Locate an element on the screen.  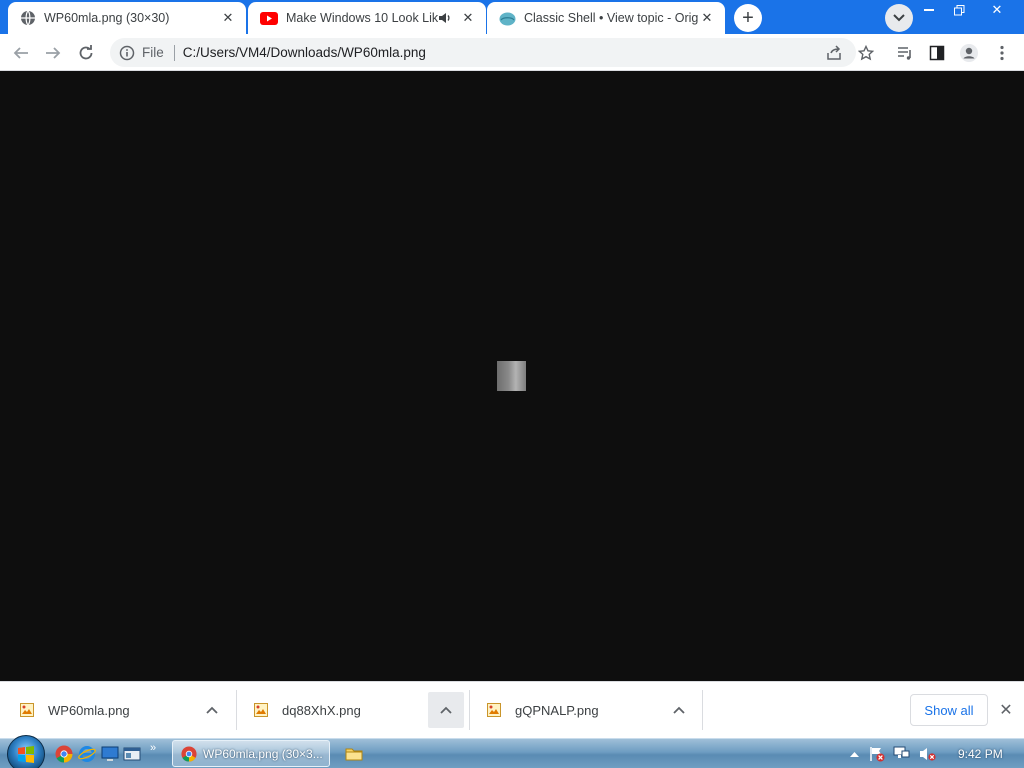
tab-title: WP60mla.png (30×30) is located at coordinates (107, 18).